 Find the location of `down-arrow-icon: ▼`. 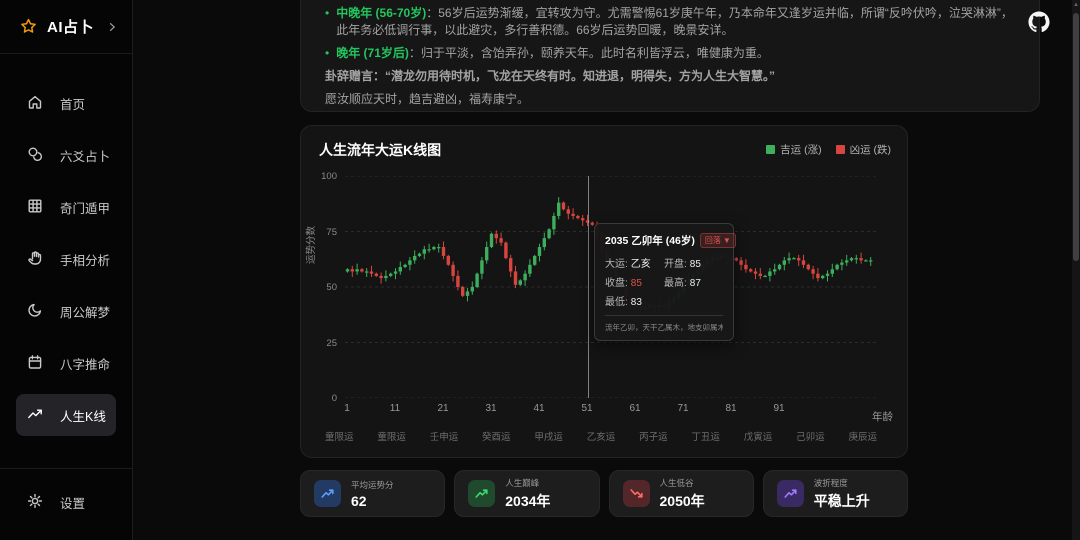

down-arrow-icon: ▼ is located at coordinates (726, 240).